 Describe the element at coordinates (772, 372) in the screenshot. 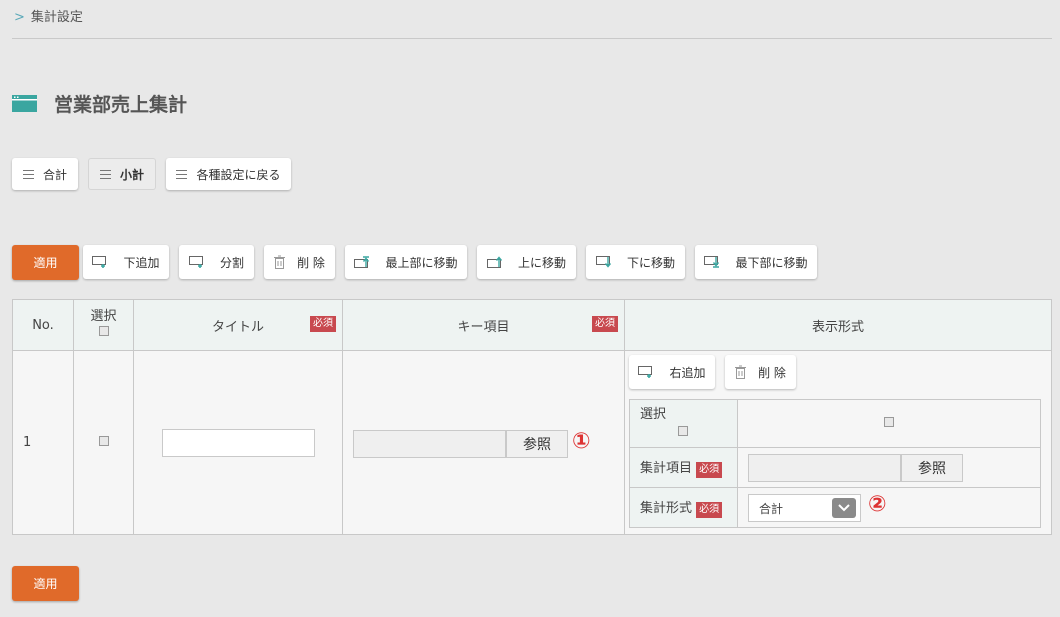

I see `display-delete-label: 削 除` at that location.